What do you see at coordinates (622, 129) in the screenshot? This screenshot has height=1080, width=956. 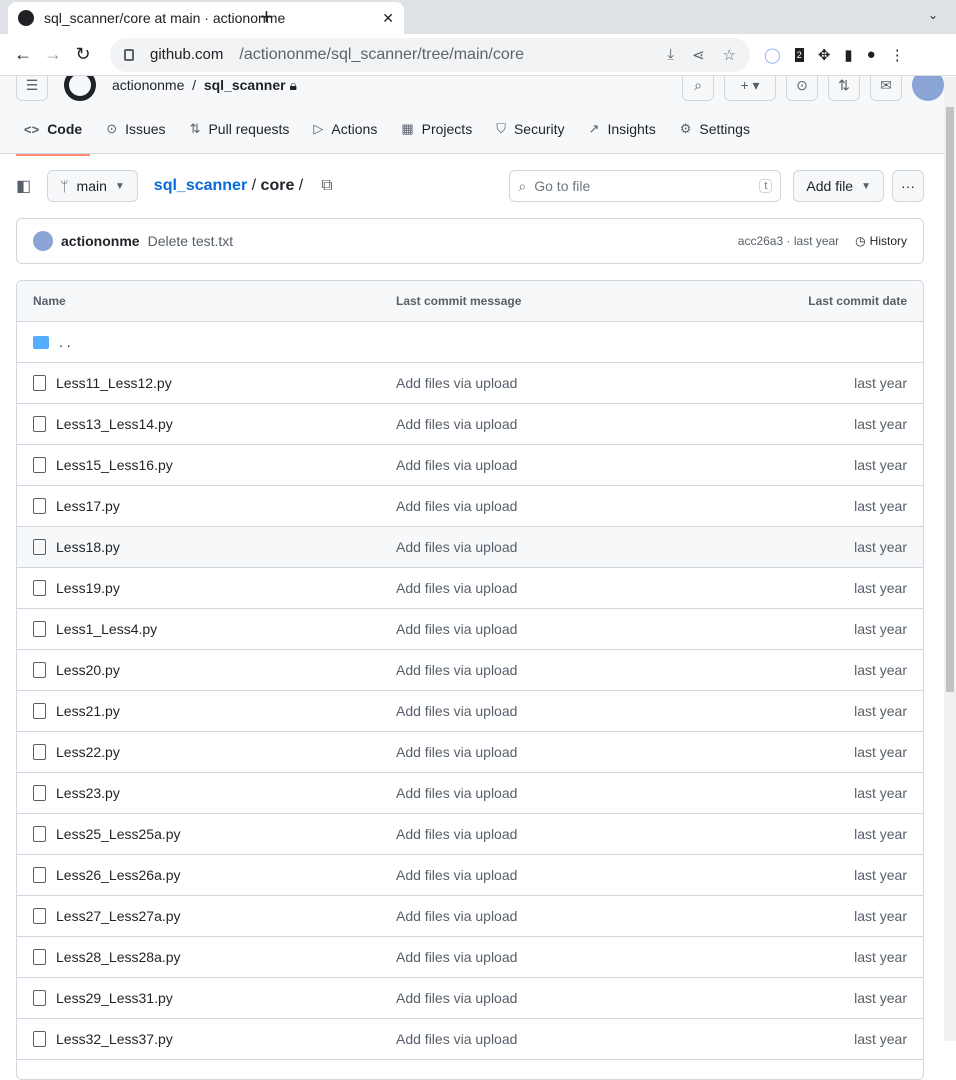 I see `tab-insights: ↗ Insights` at bounding box center [622, 129].